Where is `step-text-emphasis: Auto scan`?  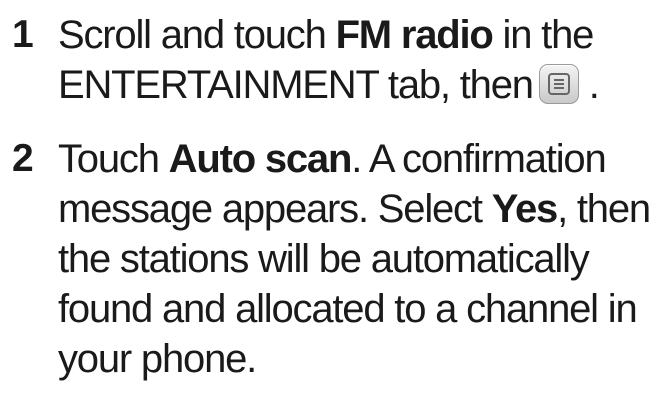 step-text-emphasis: Auto scan is located at coordinates (260, 159).